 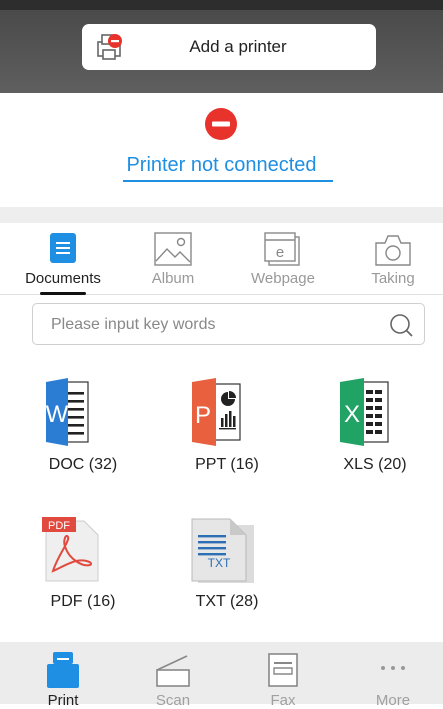 What do you see at coordinates (393, 700) in the screenshot?
I see `nav-more-label: More` at bounding box center [393, 700].